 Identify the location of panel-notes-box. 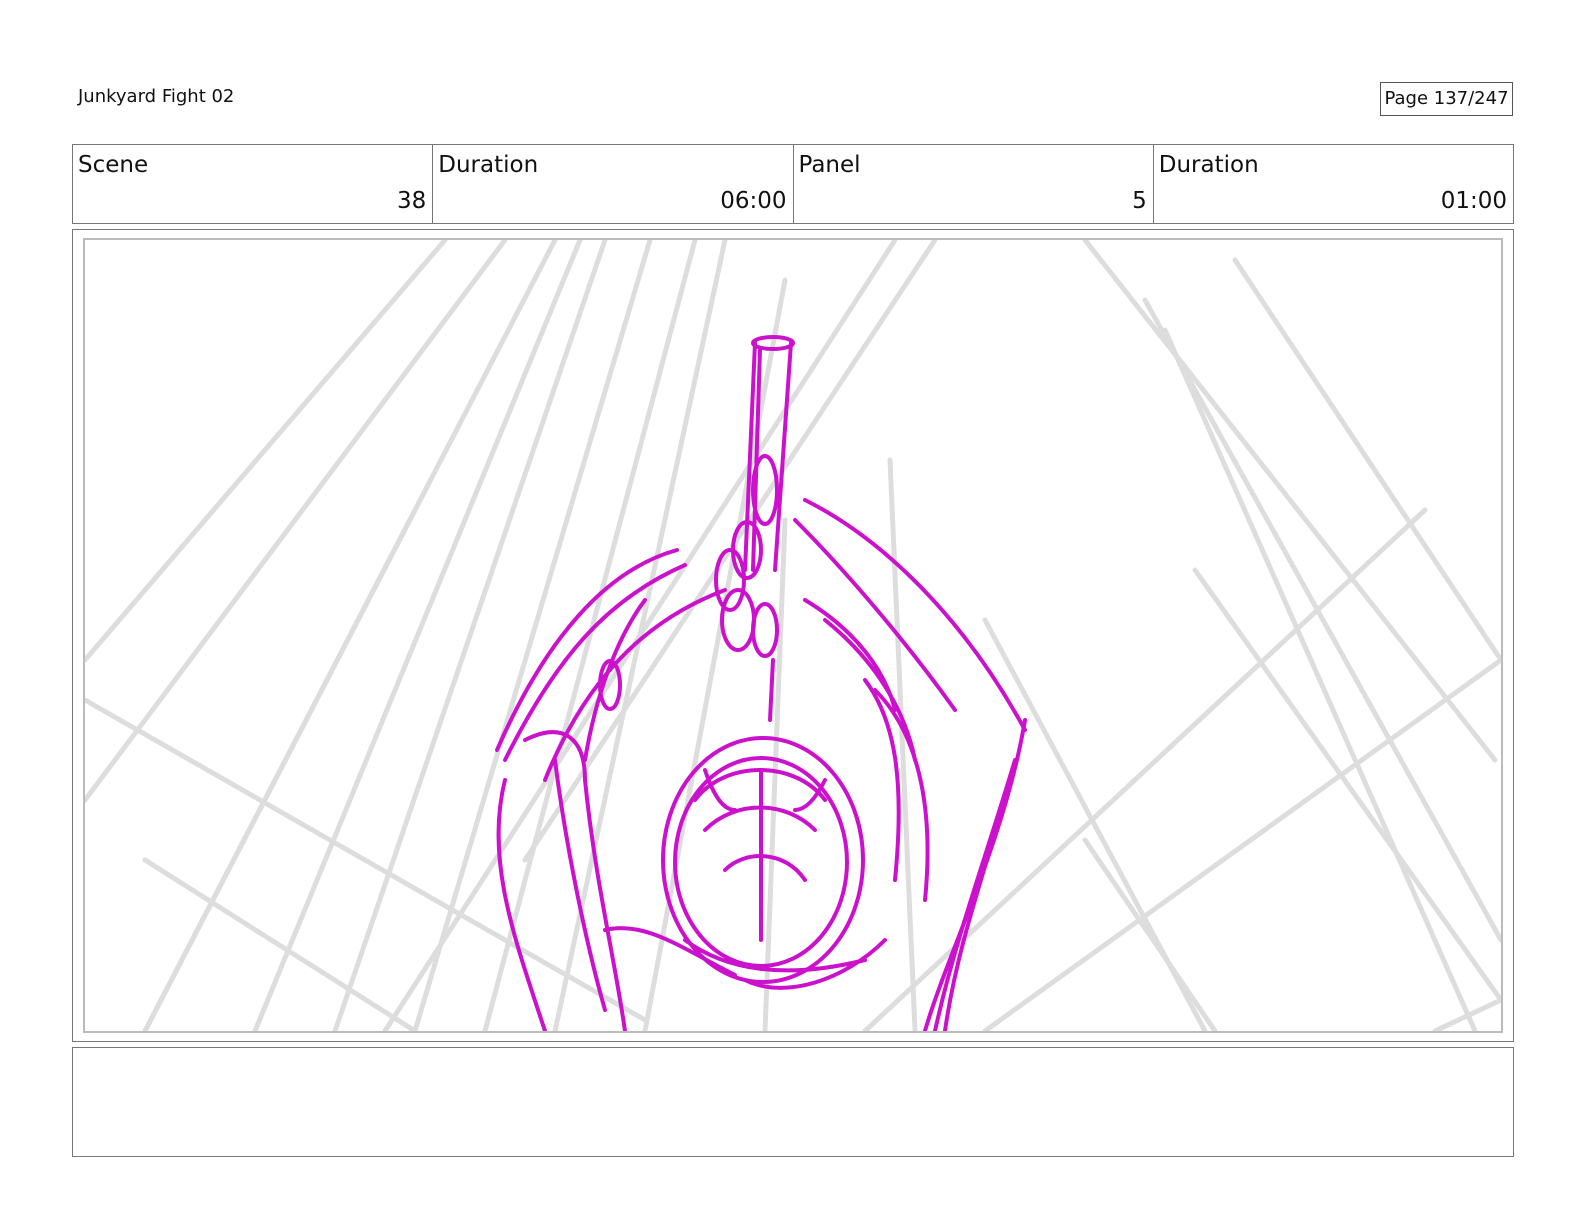
(793, 1102).